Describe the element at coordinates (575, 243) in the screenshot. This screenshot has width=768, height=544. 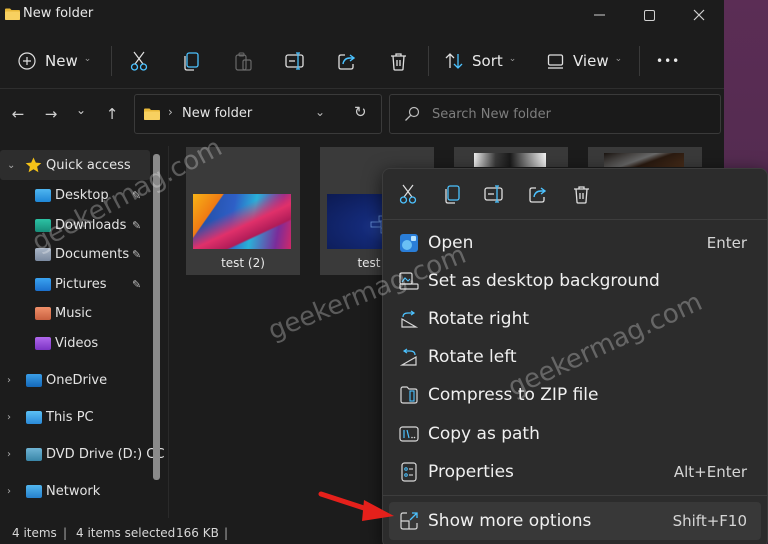
I see `menu-item-open: Open Enter` at that location.